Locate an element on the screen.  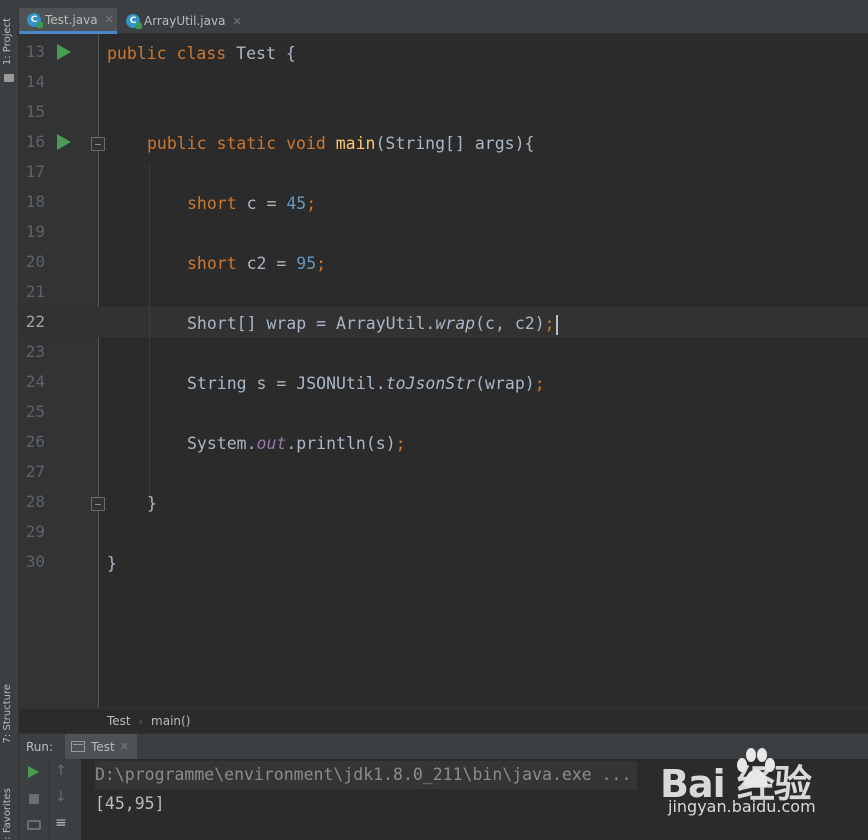
tab-label: ArrayUtil.java is located at coordinates (185, 21).